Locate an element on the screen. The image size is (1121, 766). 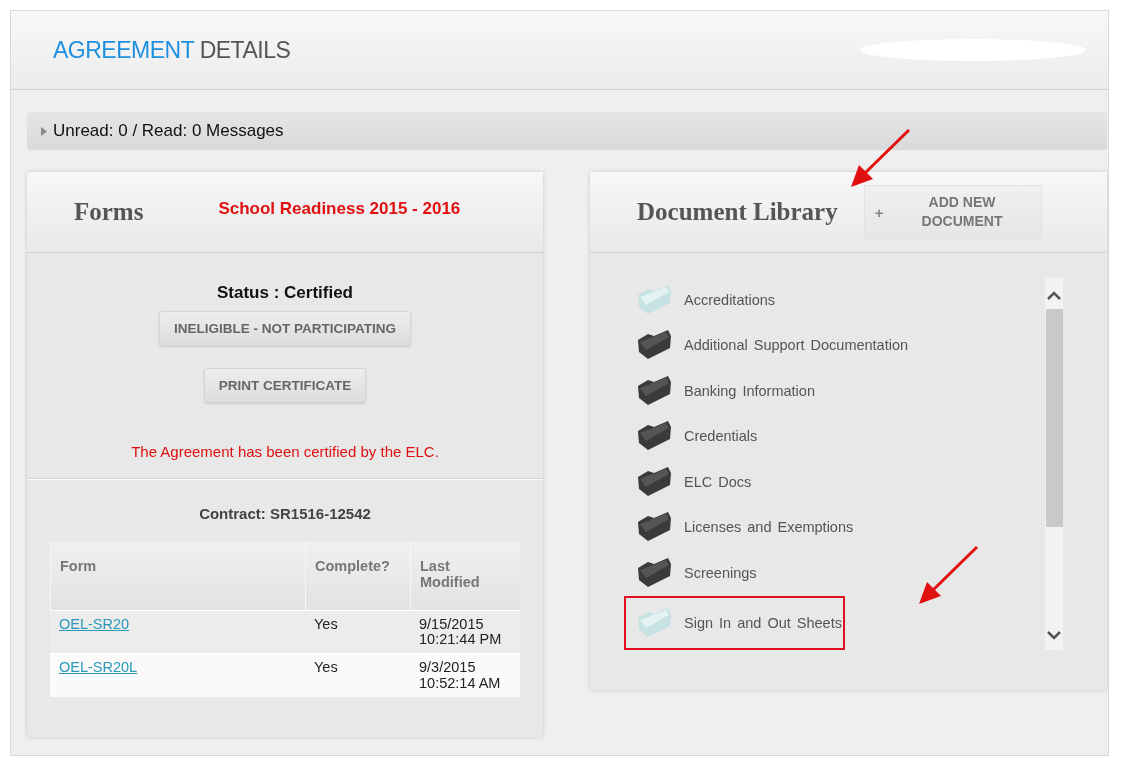
contract-number: Contract: SR1516-12542 is located at coordinates (285, 513).